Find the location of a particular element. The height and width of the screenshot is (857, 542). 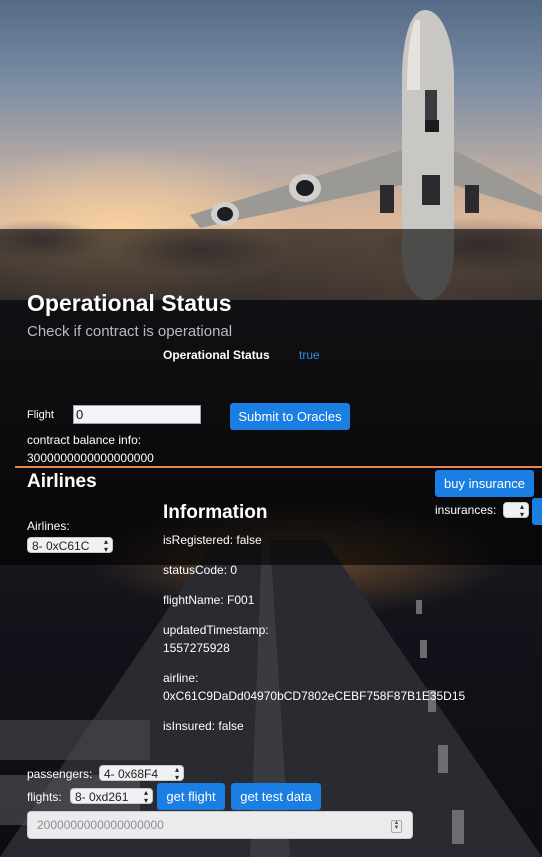

get-test-data-button: get test data is located at coordinates (276, 796).